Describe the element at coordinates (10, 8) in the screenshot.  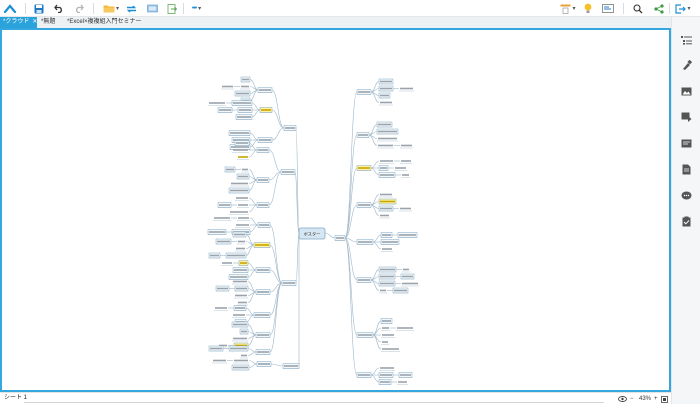
I see `home-up-icon` at that location.